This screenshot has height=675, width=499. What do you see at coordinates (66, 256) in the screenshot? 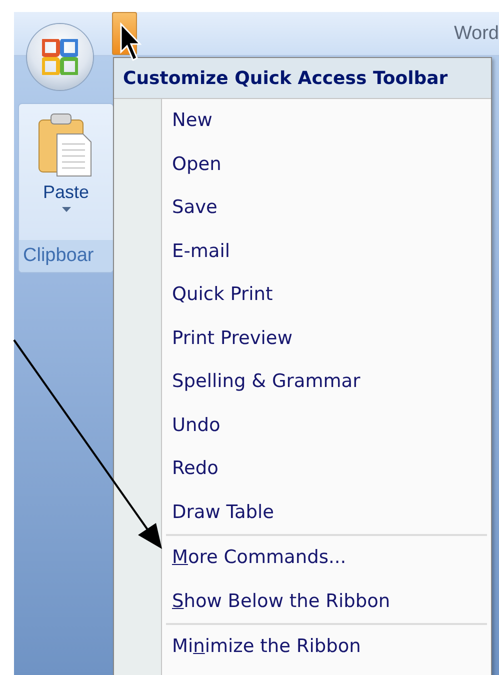
I see `group-label: Clipboar` at bounding box center [66, 256].